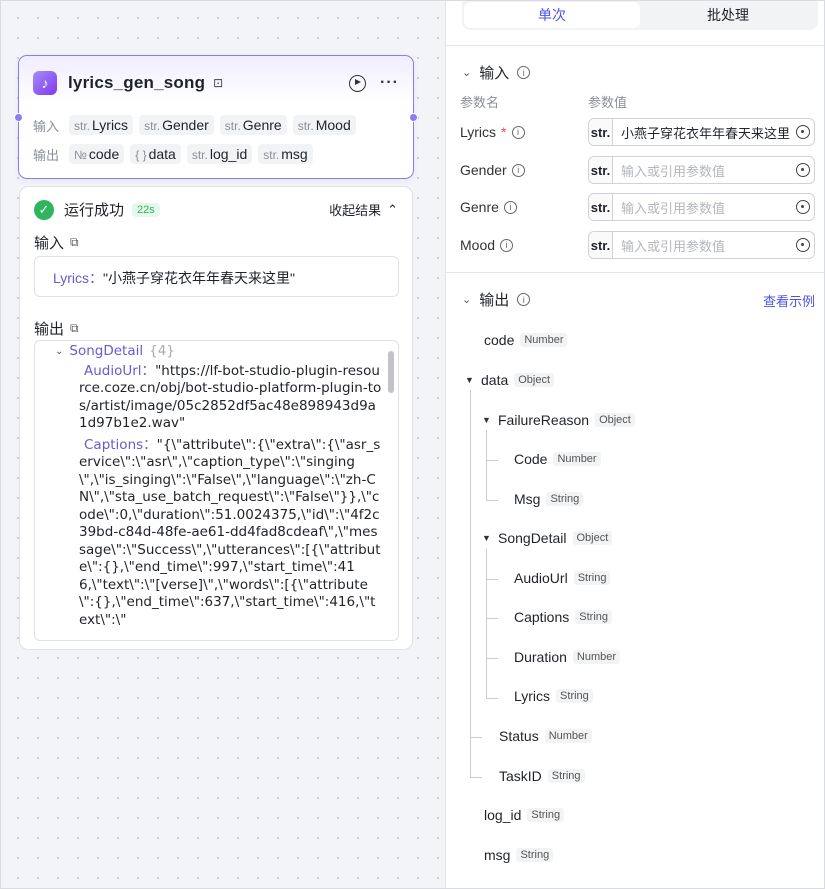 The image size is (825, 889). I want to click on mode-switch: 单次 批处理, so click(640, 15).